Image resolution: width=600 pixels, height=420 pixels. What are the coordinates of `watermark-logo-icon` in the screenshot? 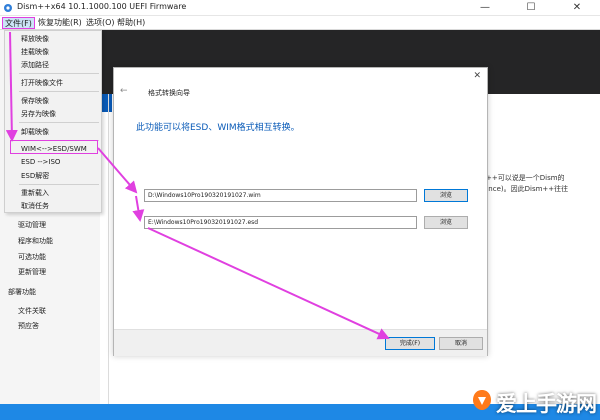 It's located at (482, 400).